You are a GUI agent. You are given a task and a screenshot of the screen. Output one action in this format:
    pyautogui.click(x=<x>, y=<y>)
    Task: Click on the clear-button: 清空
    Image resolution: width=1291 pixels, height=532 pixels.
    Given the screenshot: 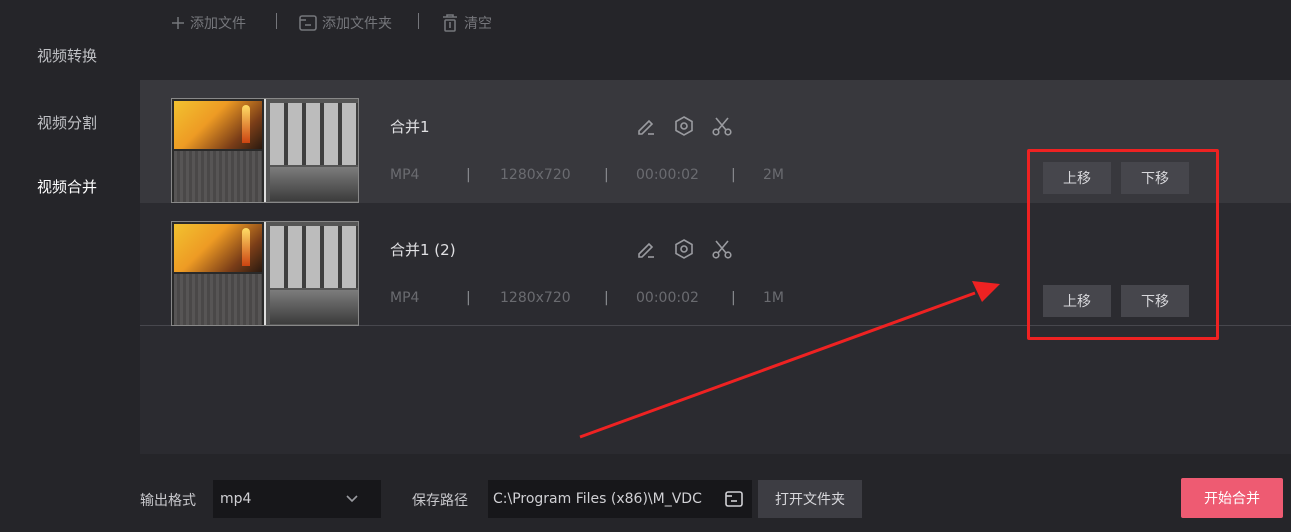 What is the action you would take?
    pyautogui.click(x=466, y=23)
    